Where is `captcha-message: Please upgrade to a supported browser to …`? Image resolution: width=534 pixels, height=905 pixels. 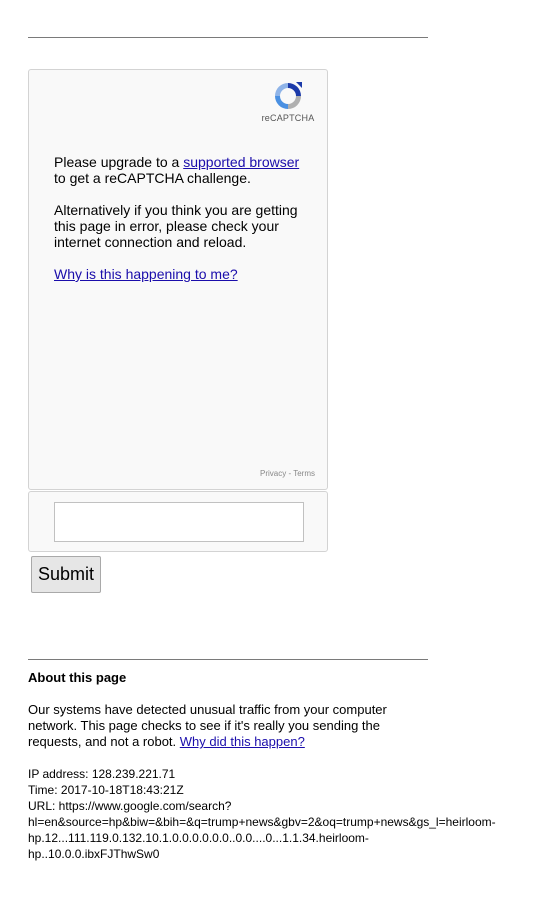 captcha-message: Please upgrade to a supported browser to … is located at coordinates (184, 226).